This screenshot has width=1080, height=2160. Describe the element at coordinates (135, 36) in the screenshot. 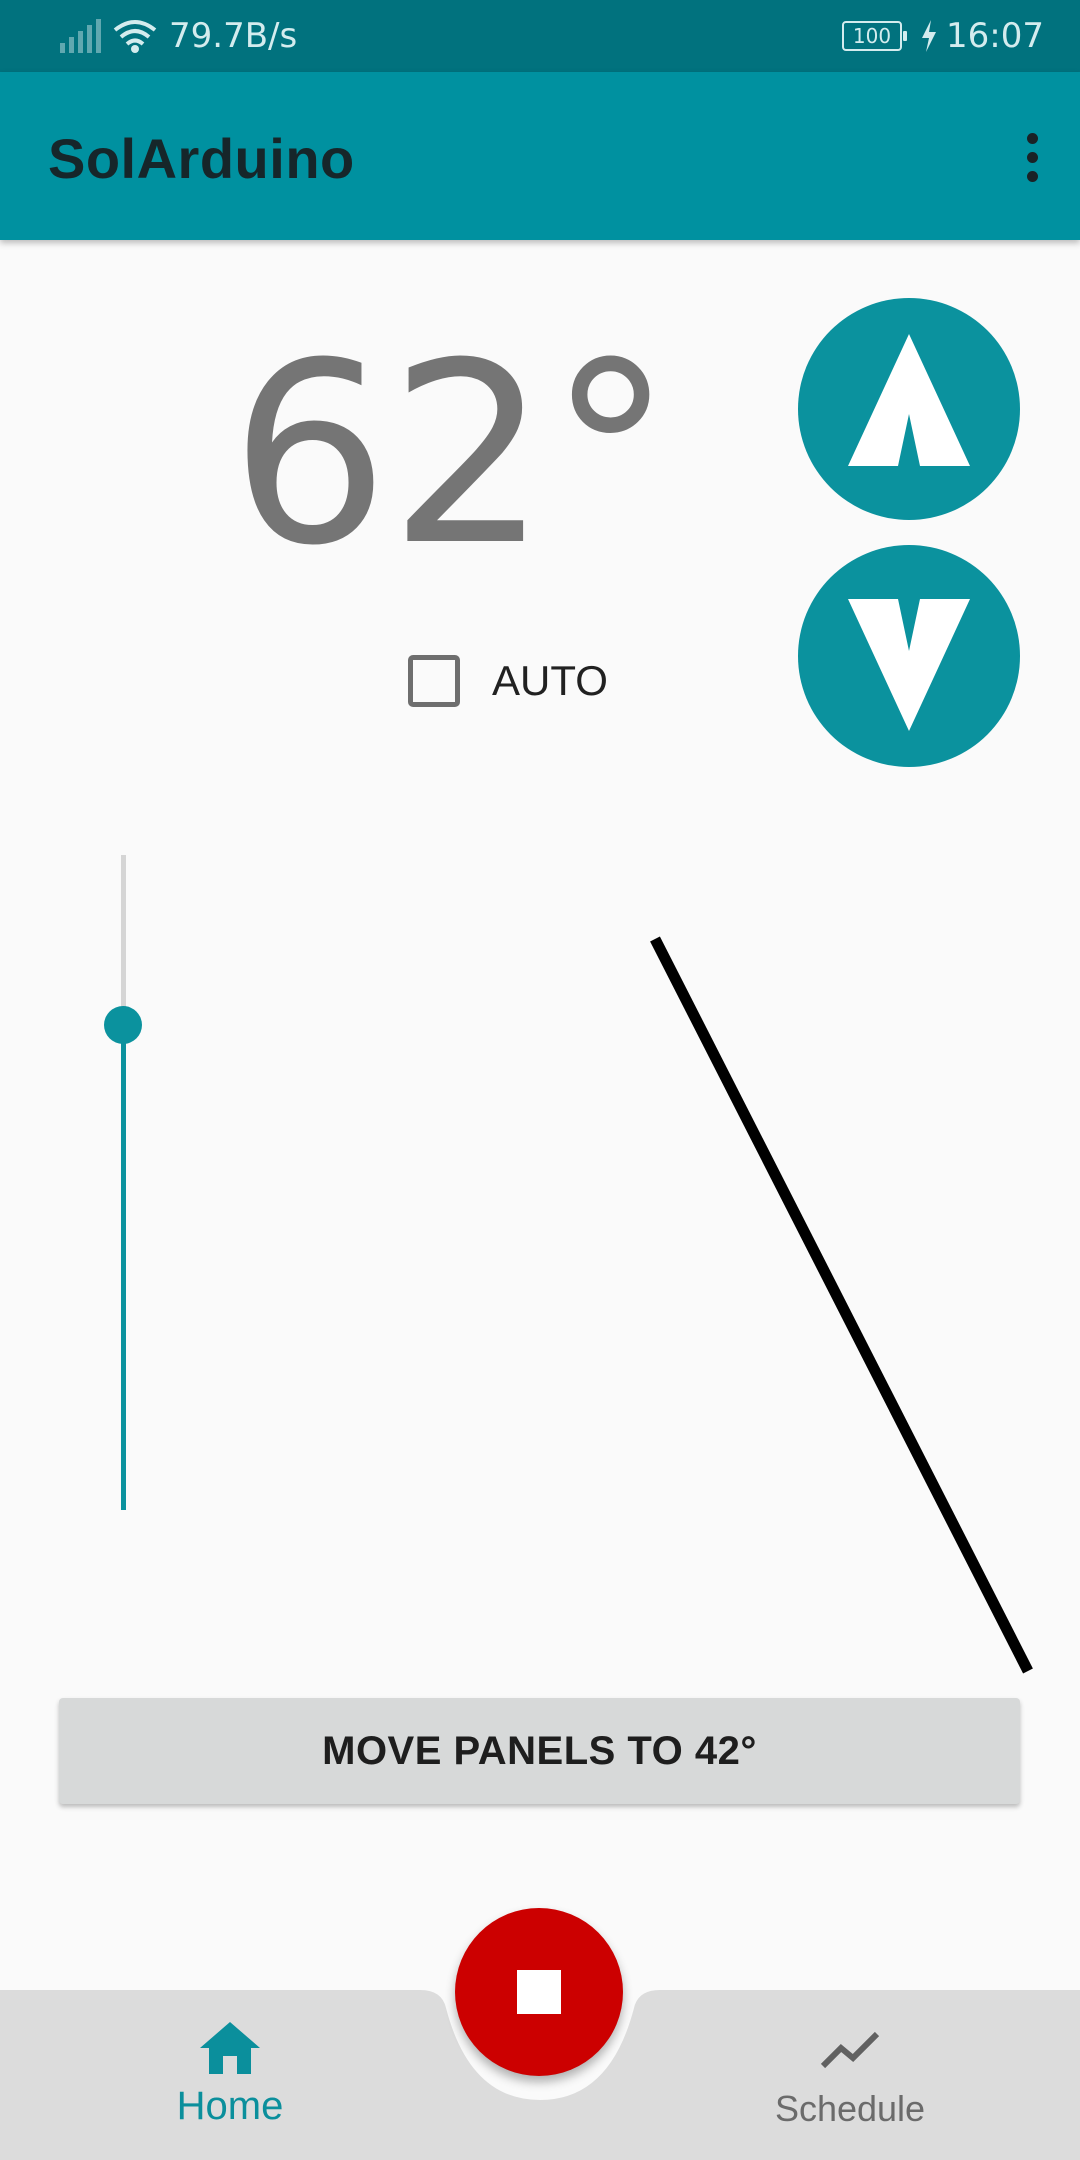

I see `wifi-icon` at that location.